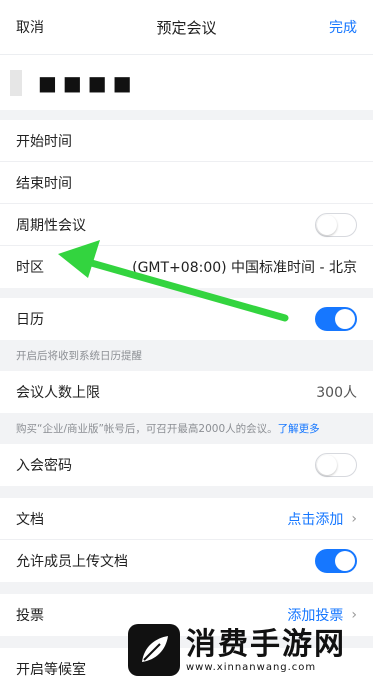 The image size is (373, 682). I want to click on calendar-hint: 开启后将收到系统日历提醒, so click(186, 355).